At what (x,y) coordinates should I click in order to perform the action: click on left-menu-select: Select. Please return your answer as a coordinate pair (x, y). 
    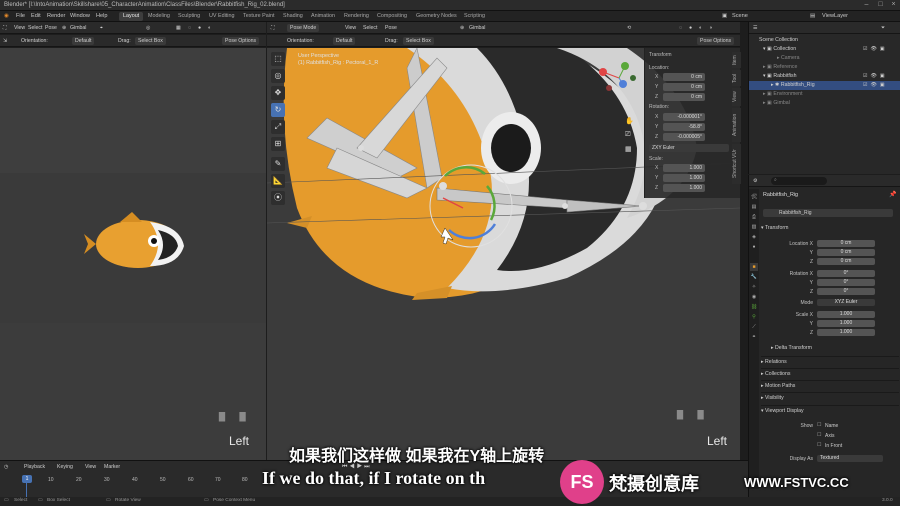
    Looking at the image, I should click on (35, 28).